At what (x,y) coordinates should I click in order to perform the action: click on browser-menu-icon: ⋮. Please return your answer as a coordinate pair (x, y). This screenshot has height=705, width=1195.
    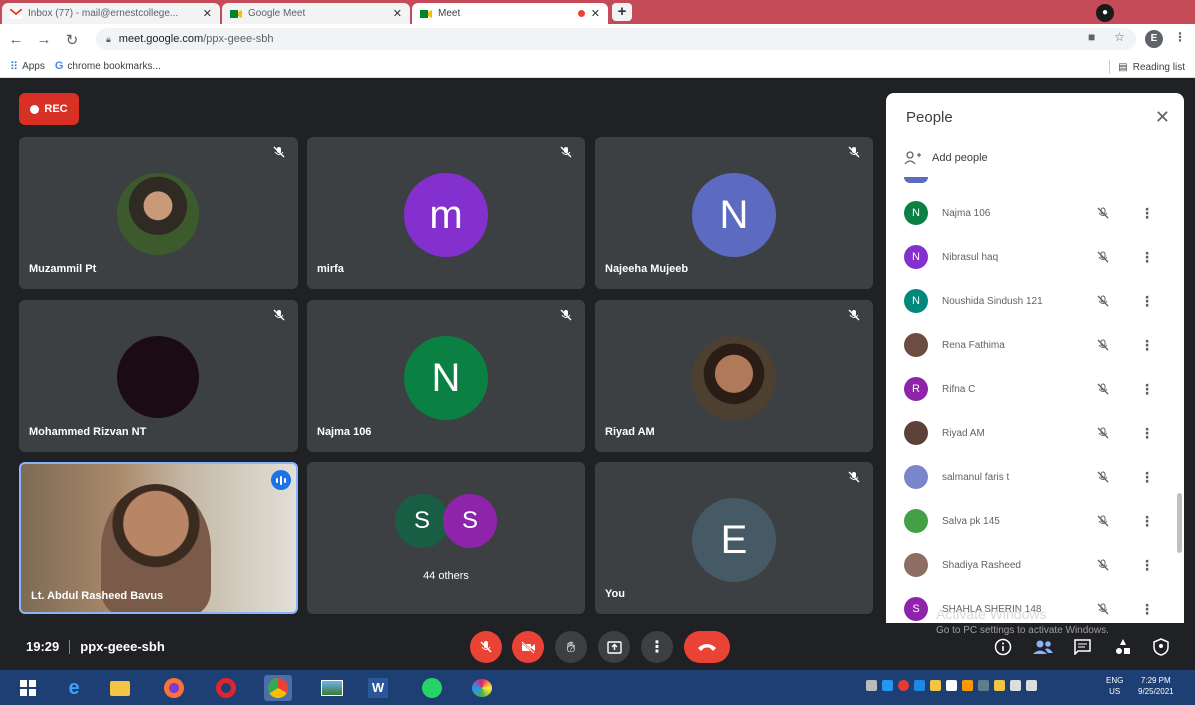
    Looking at the image, I should click on (1180, 37).